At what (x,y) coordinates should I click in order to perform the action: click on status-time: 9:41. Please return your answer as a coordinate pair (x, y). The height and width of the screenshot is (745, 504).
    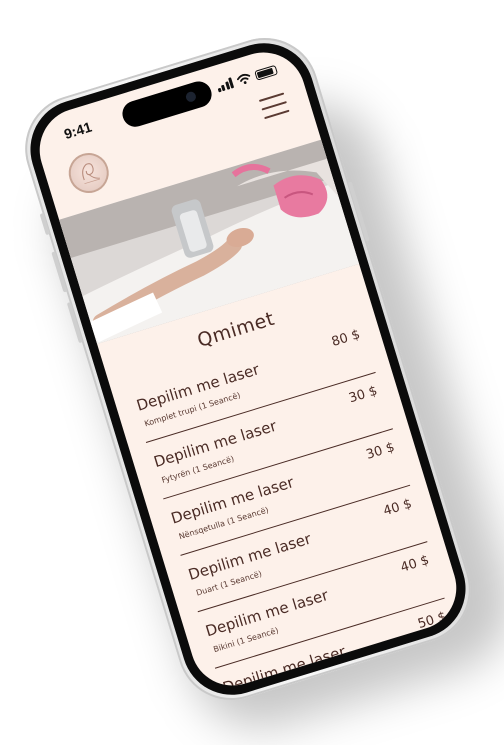
    Looking at the image, I should click on (78, 130).